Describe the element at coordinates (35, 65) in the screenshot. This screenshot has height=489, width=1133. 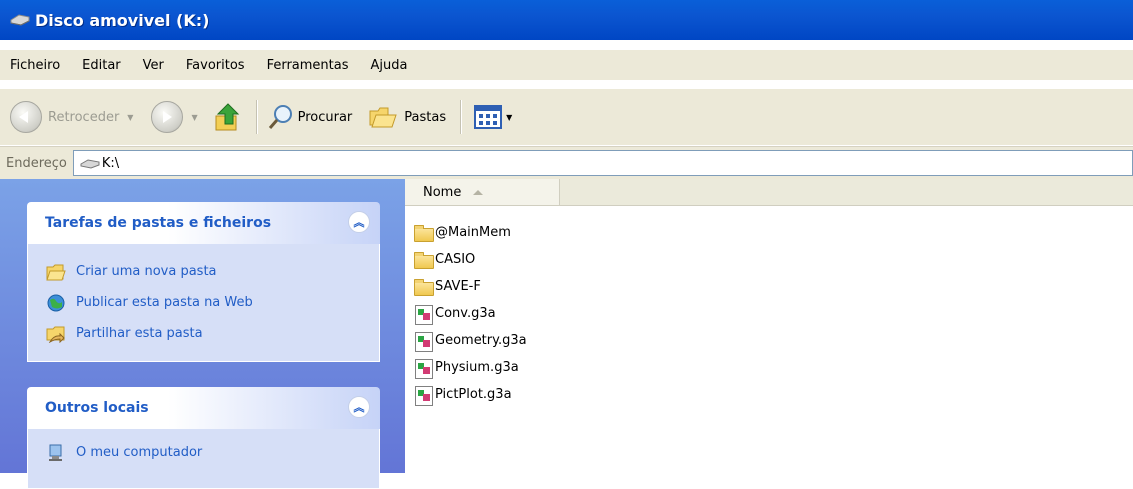
I see `menu-file: Ficheiro` at that location.